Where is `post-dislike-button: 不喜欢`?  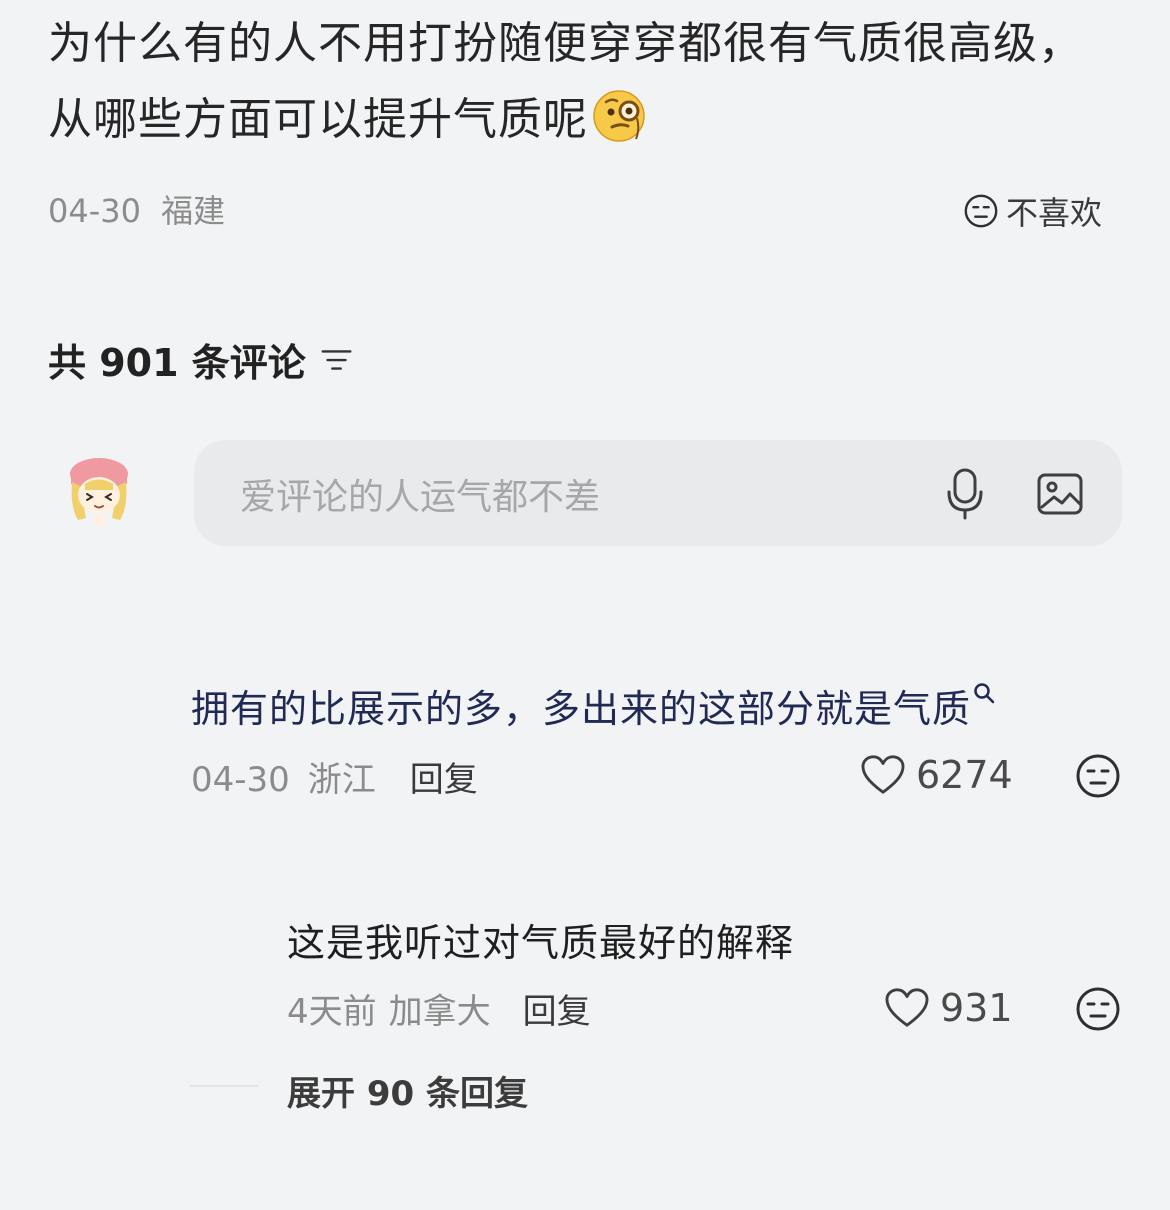 post-dislike-button: 不喜欢 is located at coordinates (1032, 211).